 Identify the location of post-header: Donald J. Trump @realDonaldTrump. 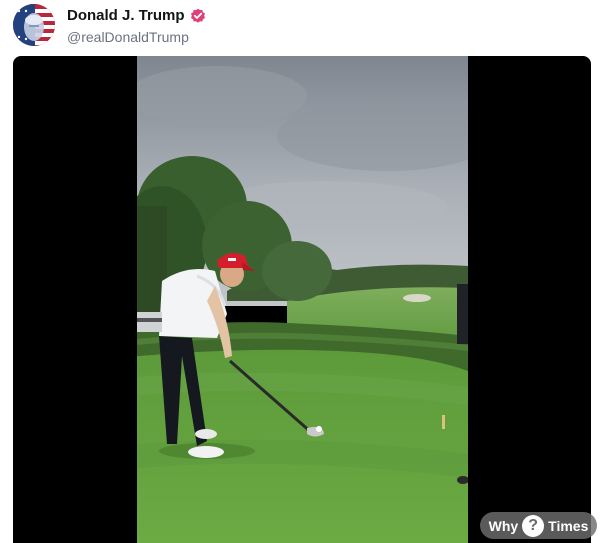
(300, 28).